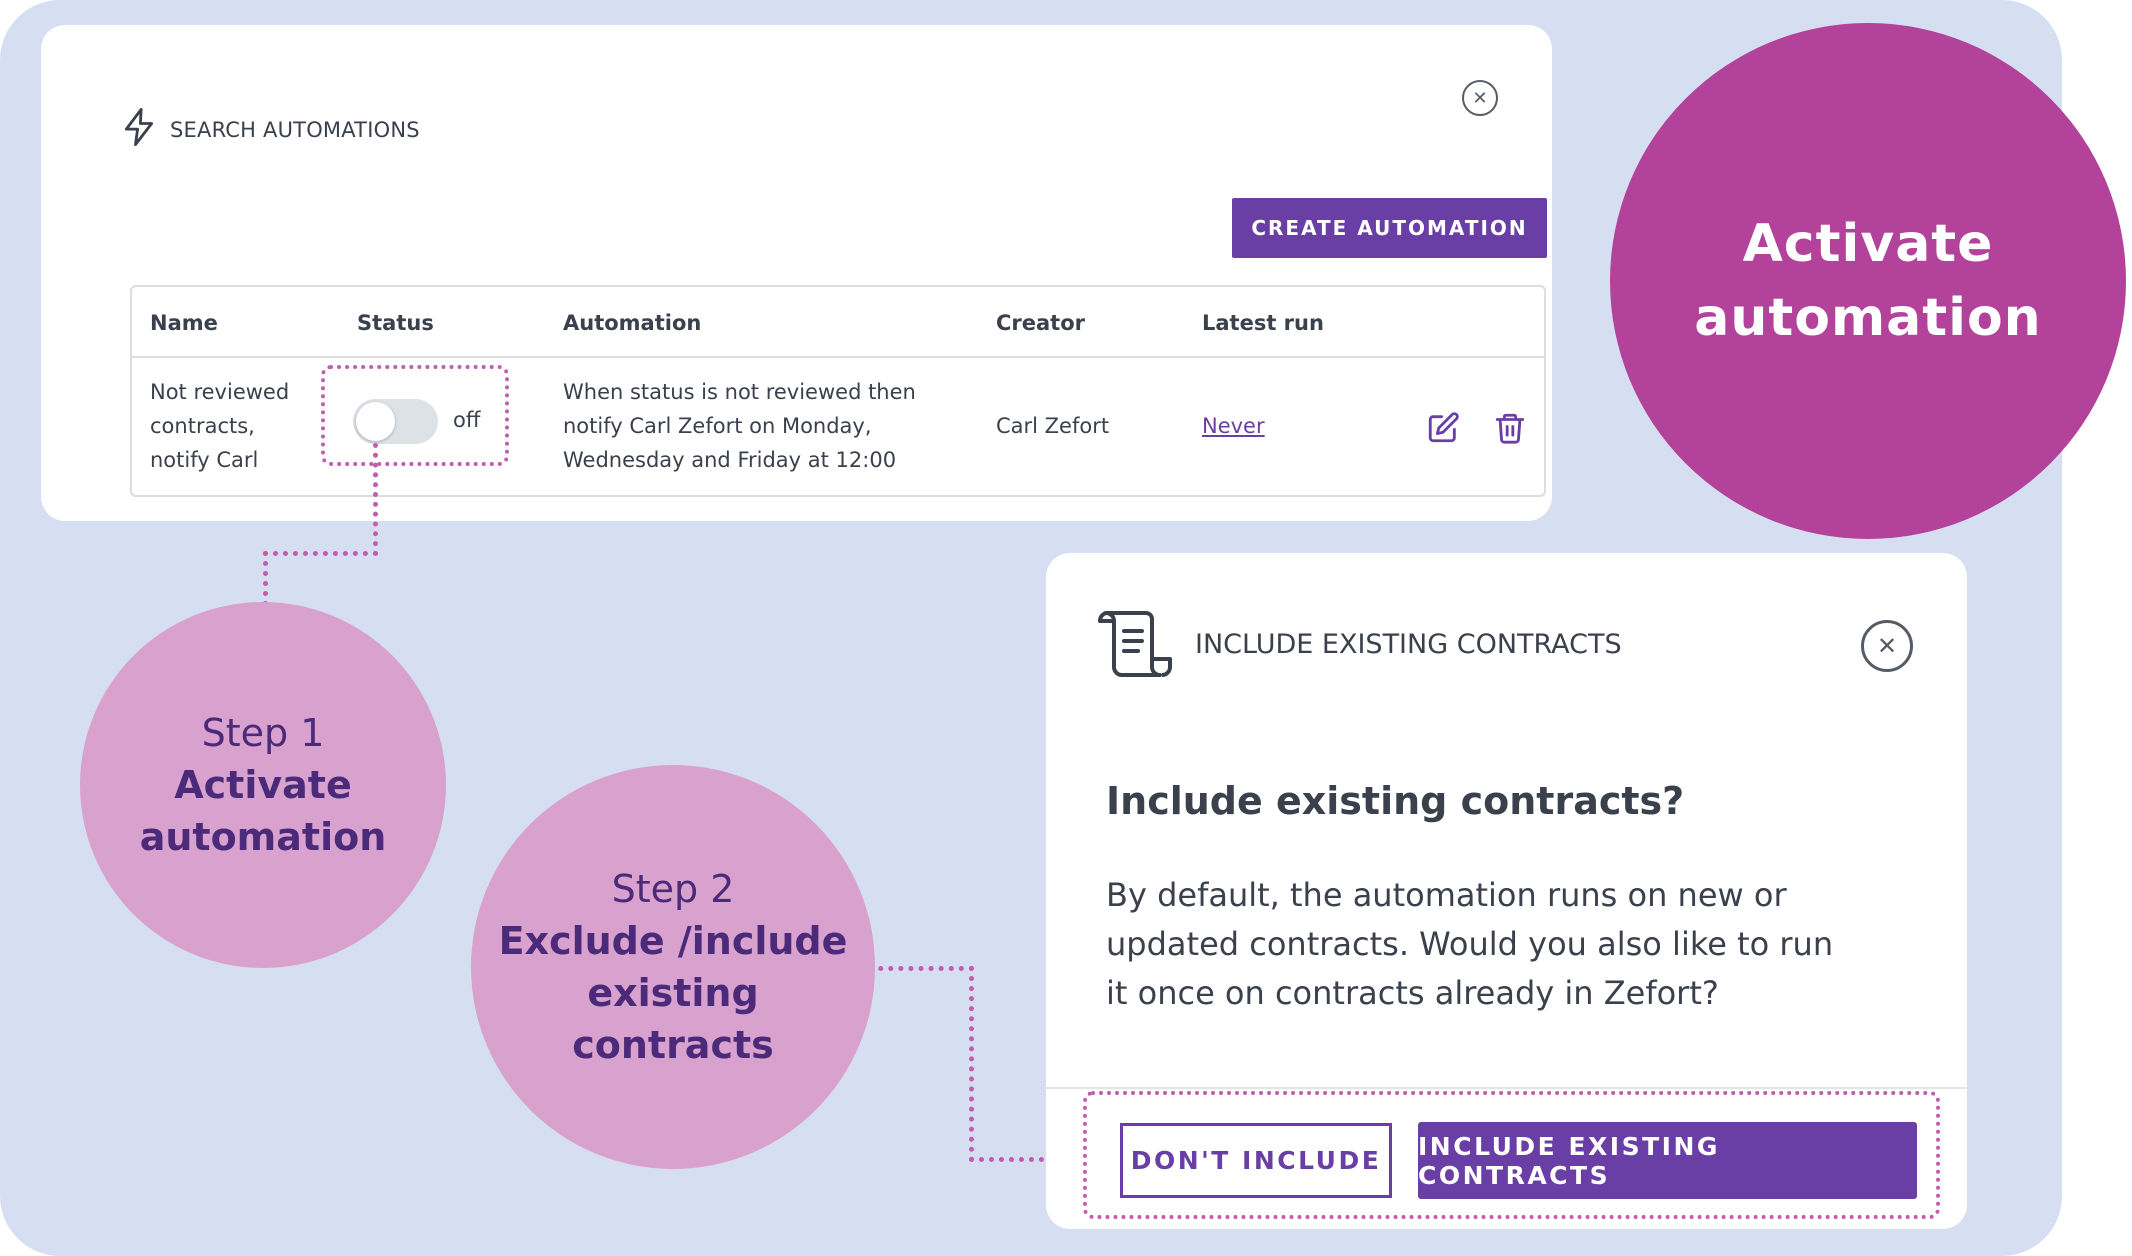 The height and width of the screenshot is (1256, 2132). What do you see at coordinates (220, 426) in the screenshot?
I see `row-name: Not reviewed contracts, notify Carl` at bounding box center [220, 426].